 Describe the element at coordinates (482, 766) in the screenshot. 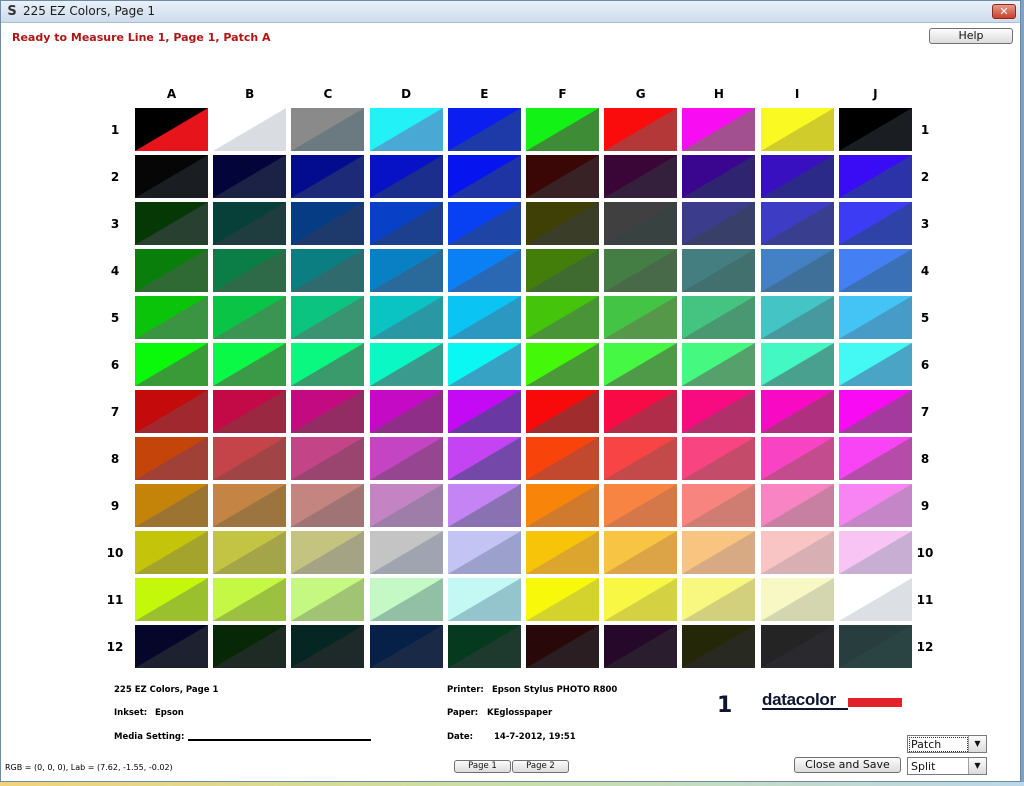

I see `page-1-button: Page 1` at that location.